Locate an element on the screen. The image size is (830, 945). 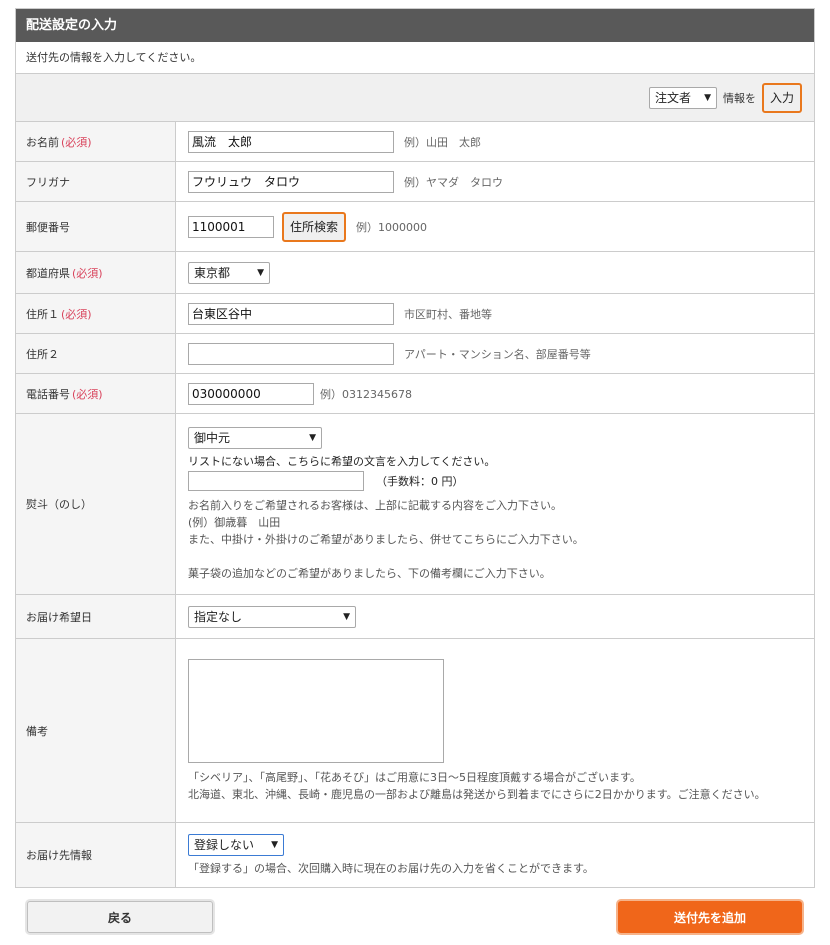
copy-input-button: 入力 is located at coordinates (781, 97).